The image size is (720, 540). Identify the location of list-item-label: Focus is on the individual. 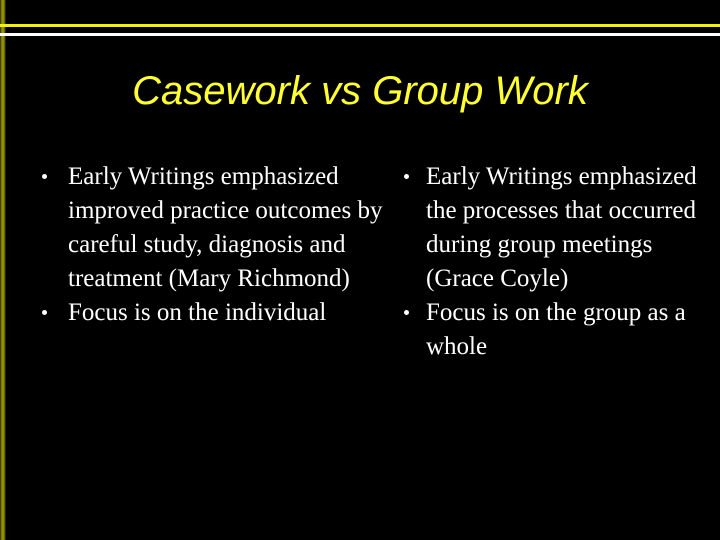
(197, 312).